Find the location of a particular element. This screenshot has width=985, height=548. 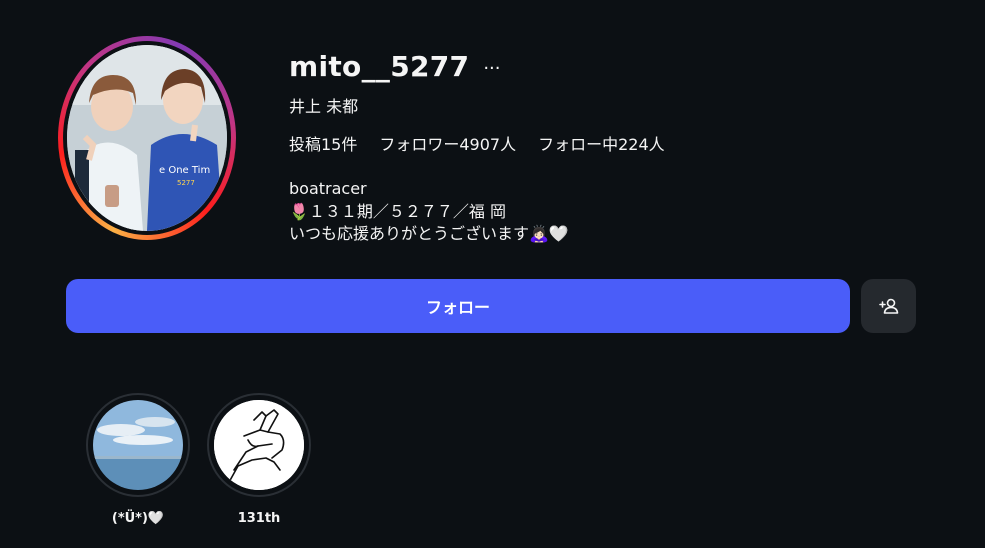

follow-button: フォロー is located at coordinates (458, 306).